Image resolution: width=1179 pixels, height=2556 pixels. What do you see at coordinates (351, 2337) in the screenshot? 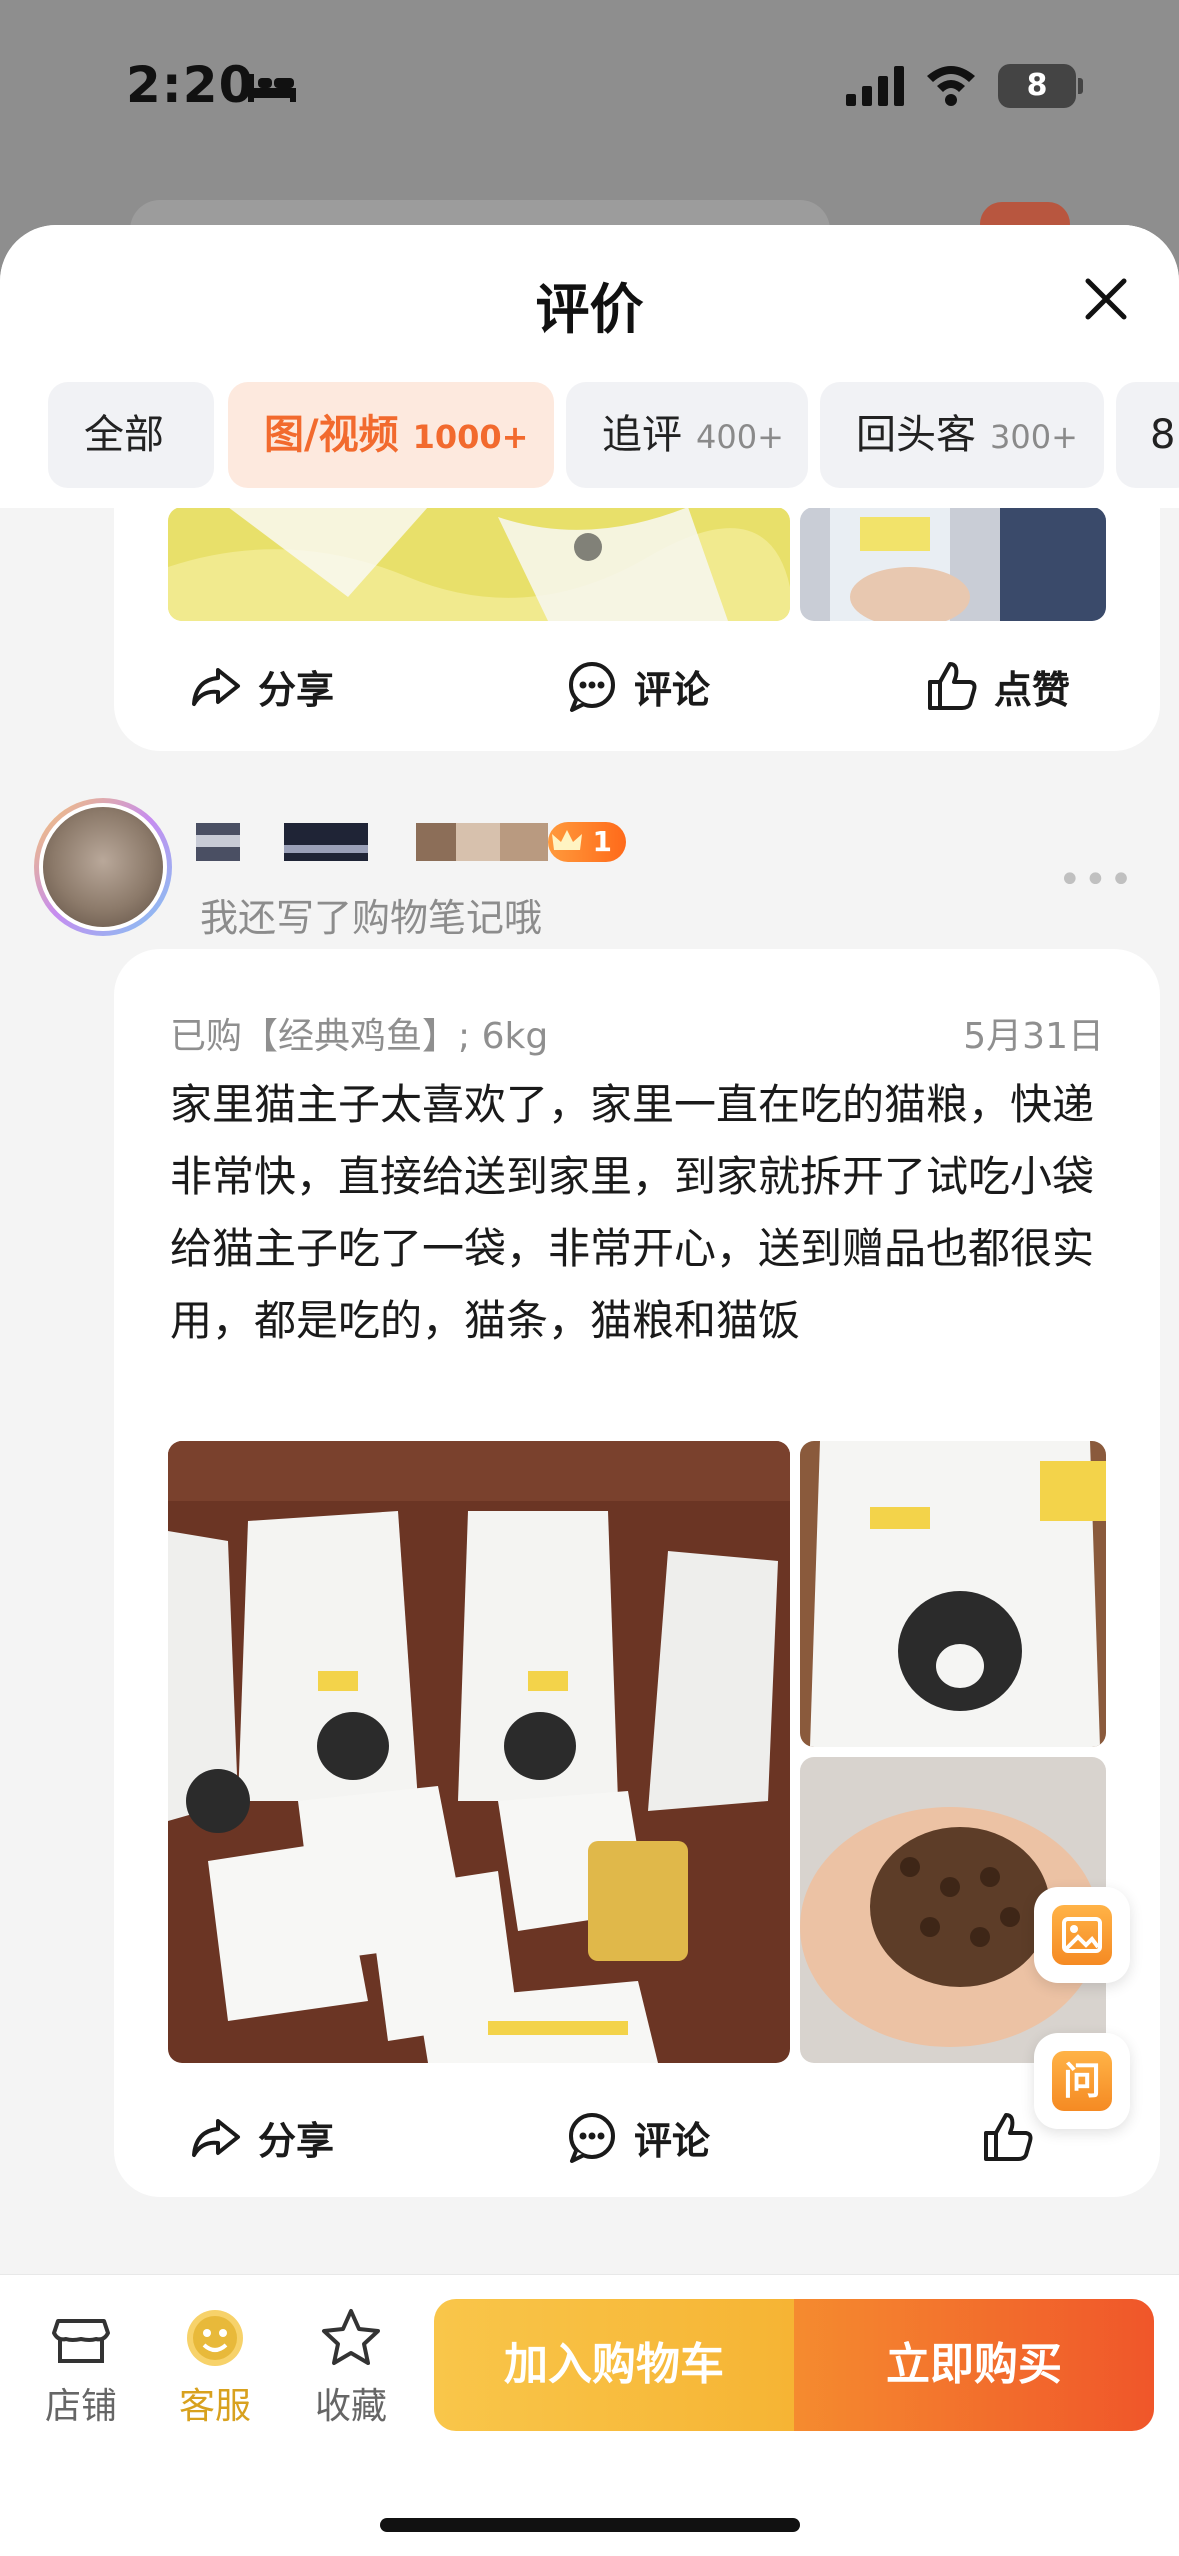
I see `star-icon` at bounding box center [351, 2337].